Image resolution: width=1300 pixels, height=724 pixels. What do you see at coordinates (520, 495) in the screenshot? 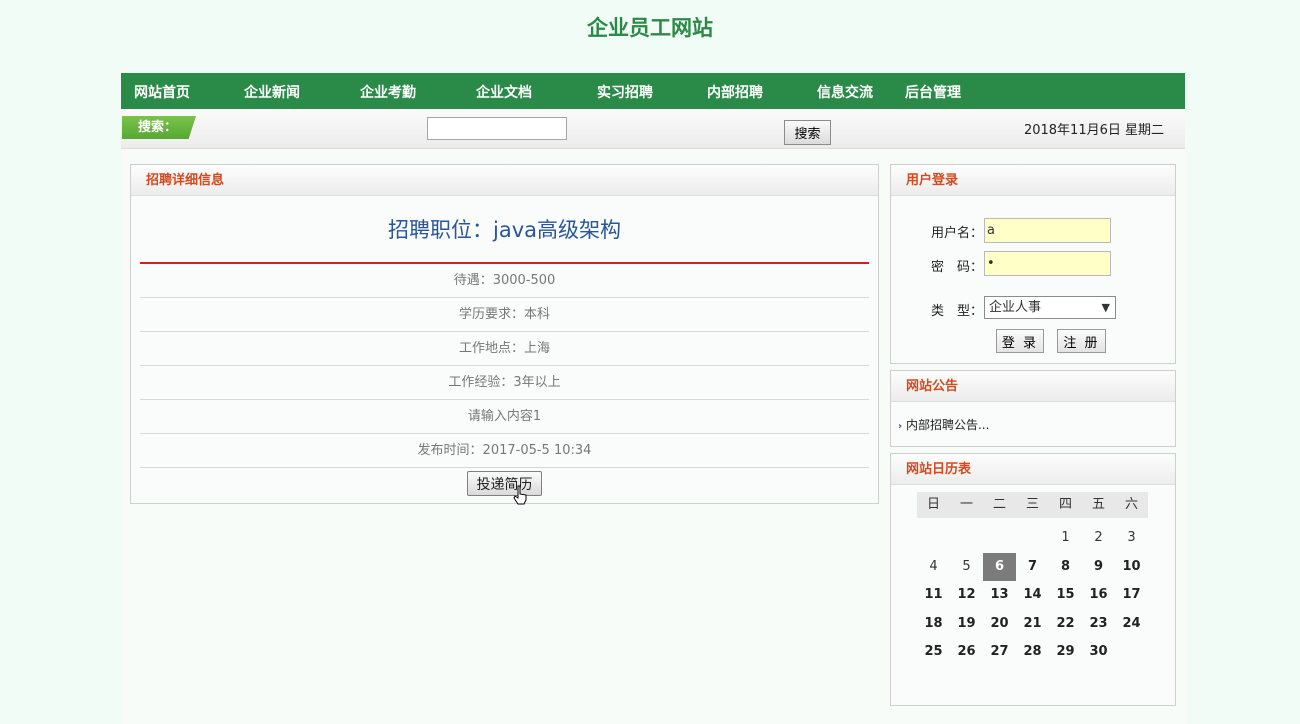
I see `mouse-pointer-icon` at bounding box center [520, 495].